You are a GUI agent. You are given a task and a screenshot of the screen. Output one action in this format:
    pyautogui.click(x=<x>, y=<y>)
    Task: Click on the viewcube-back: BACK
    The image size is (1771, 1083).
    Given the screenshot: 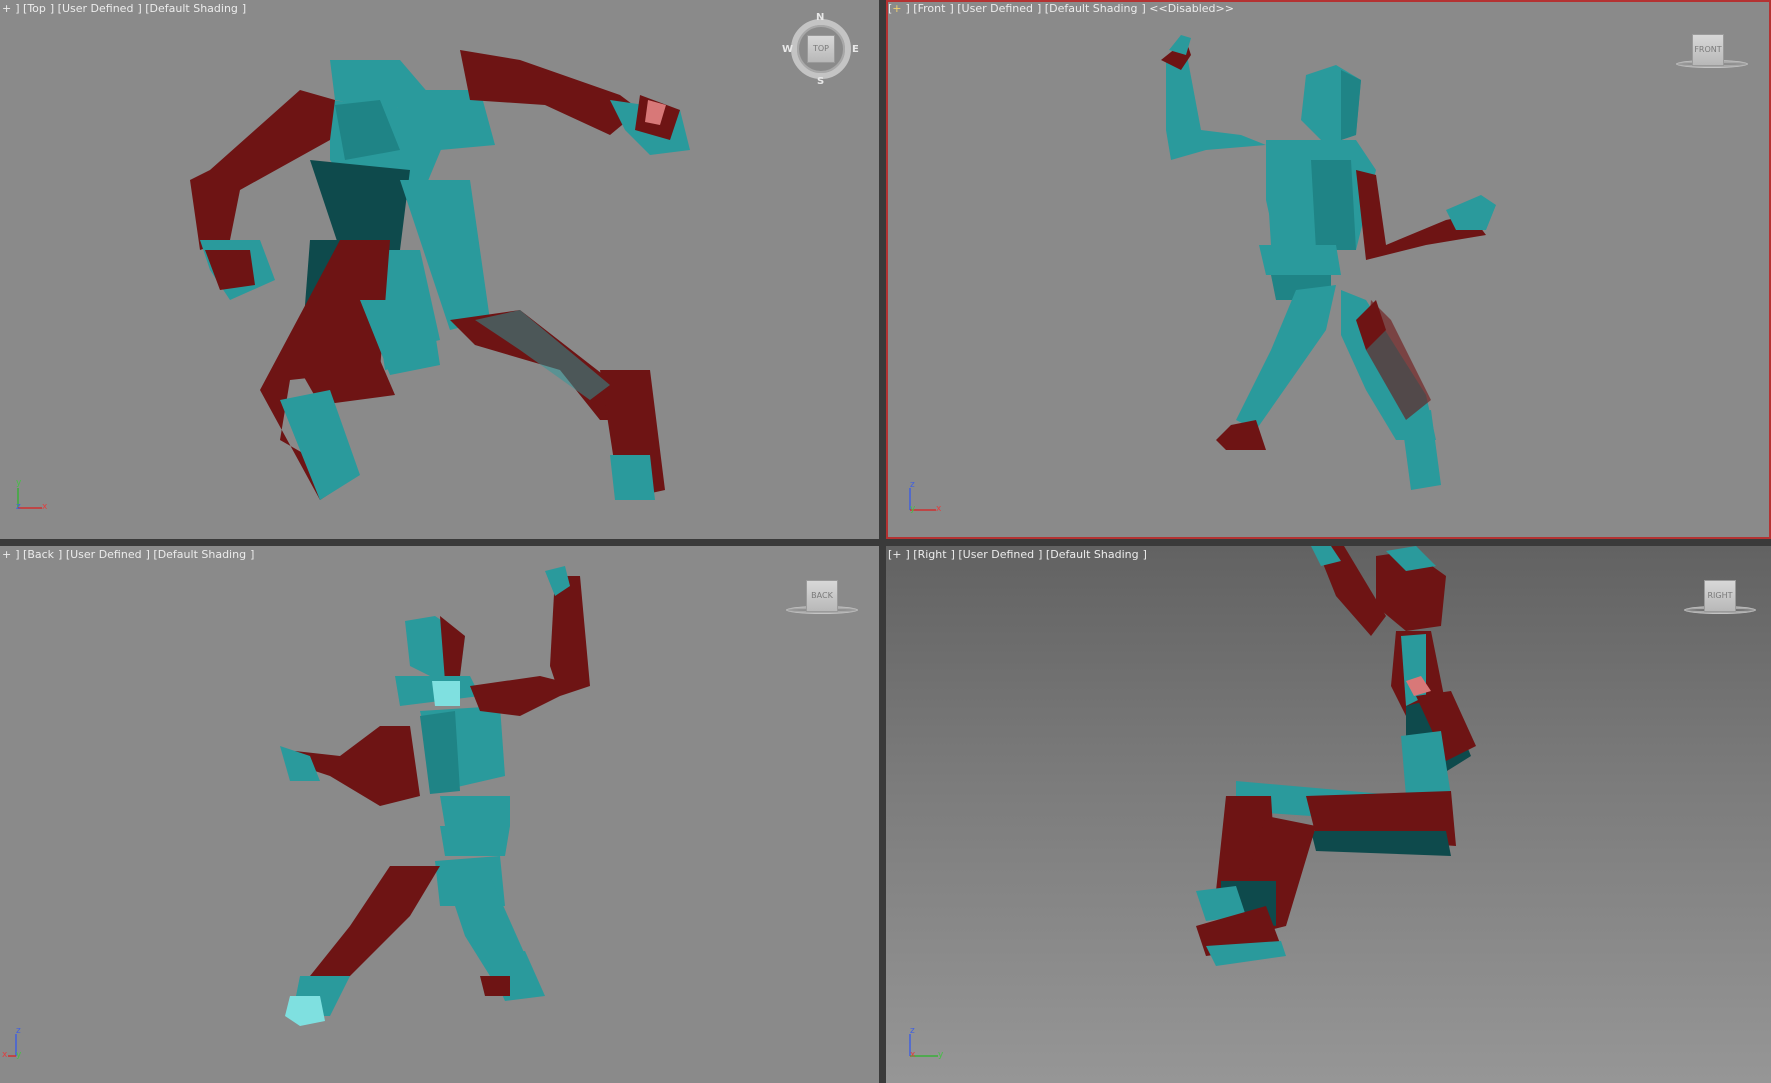 What is the action you would take?
    pyautogui.click(x=826, y=598)
    